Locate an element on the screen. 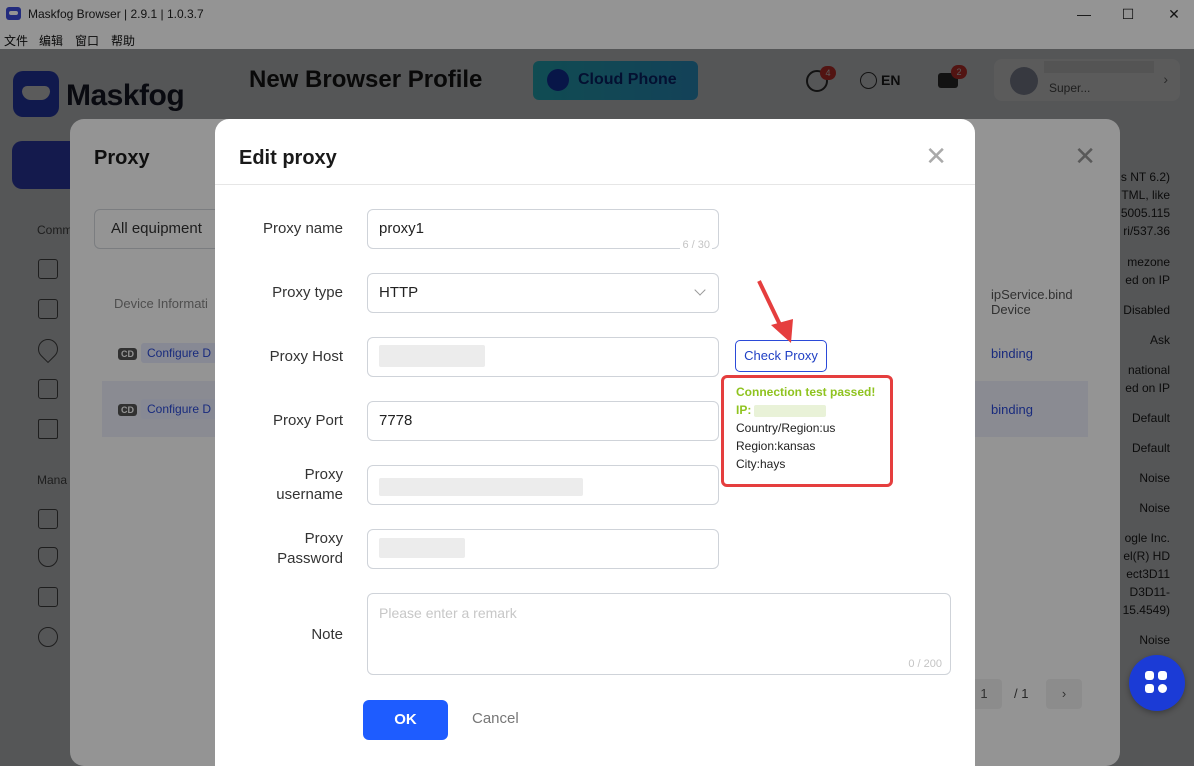 The image size is (1194, 766). proxy-port-input: 7778 is located at coordinates (543, 421).